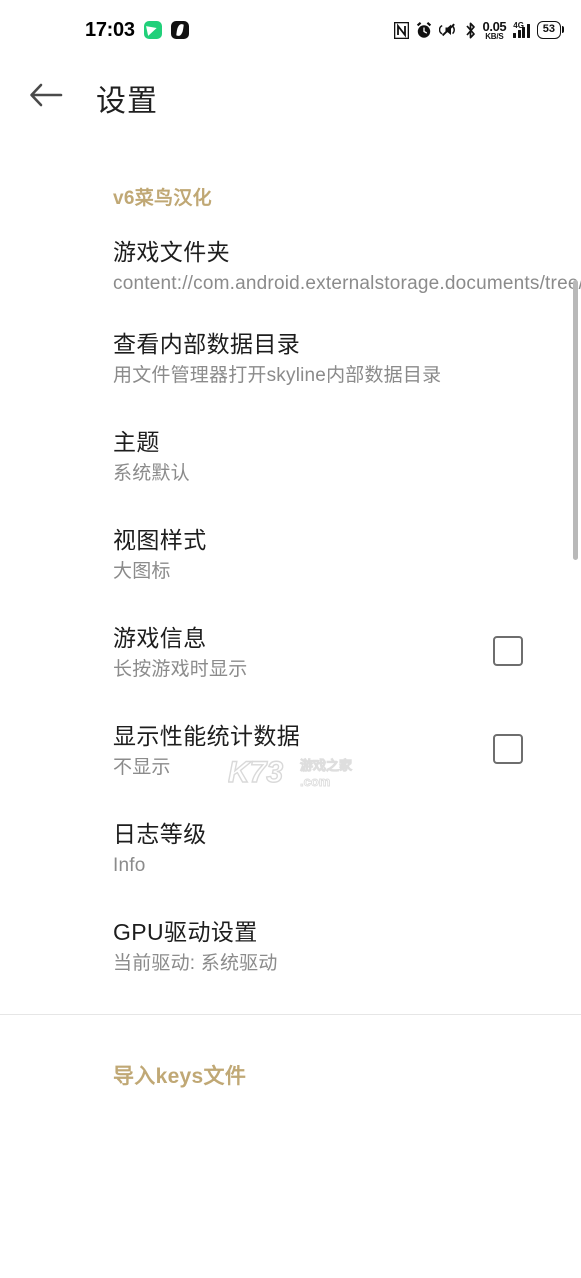 The width and height of the screenshot is (581, 1278). What do you see at coordinates (303, 653) in the screenshot?
I see `setting-item-text: 游戏信息 长按游戏时显示` at bounding box center [303, 653].